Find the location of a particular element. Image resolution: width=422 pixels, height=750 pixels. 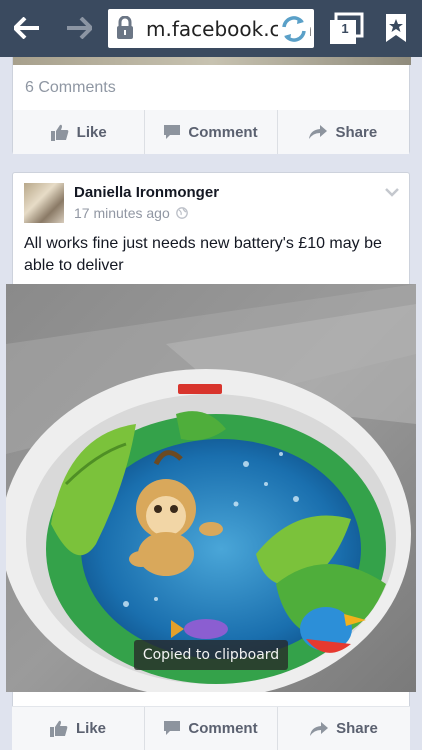

post-actions: Like Comment Share is located at coordinates (211, 728).